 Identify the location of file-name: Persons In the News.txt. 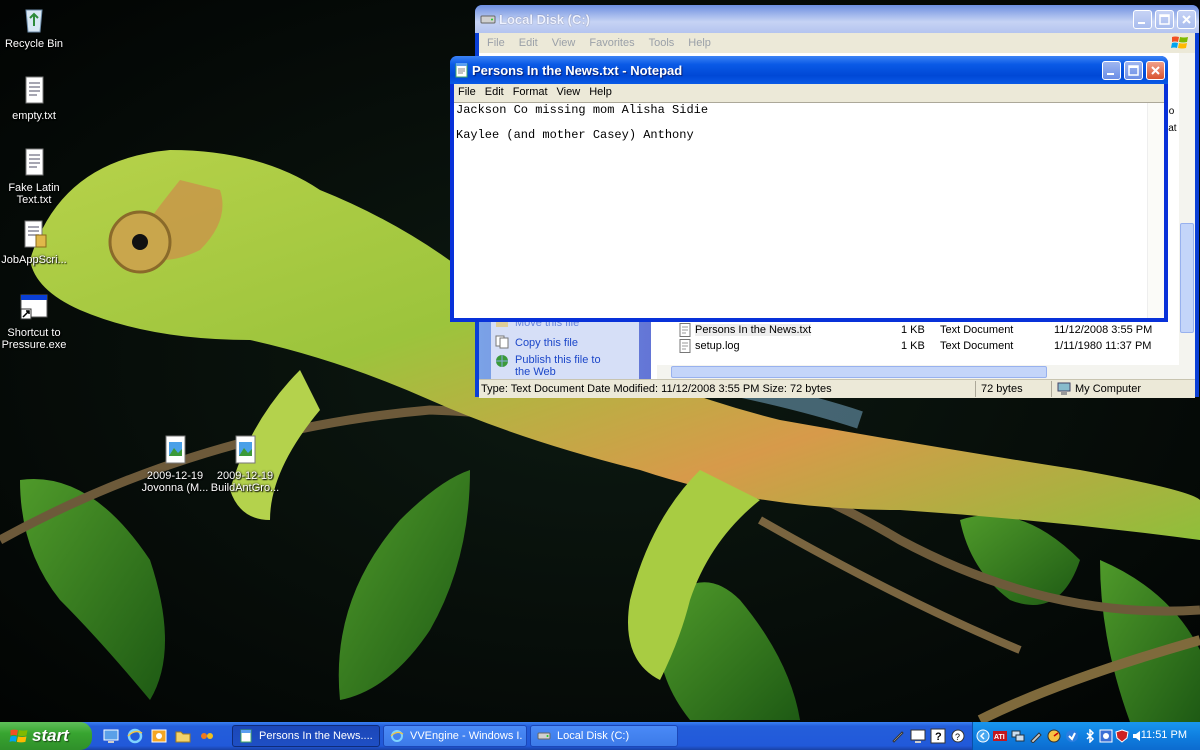
(753, 330).